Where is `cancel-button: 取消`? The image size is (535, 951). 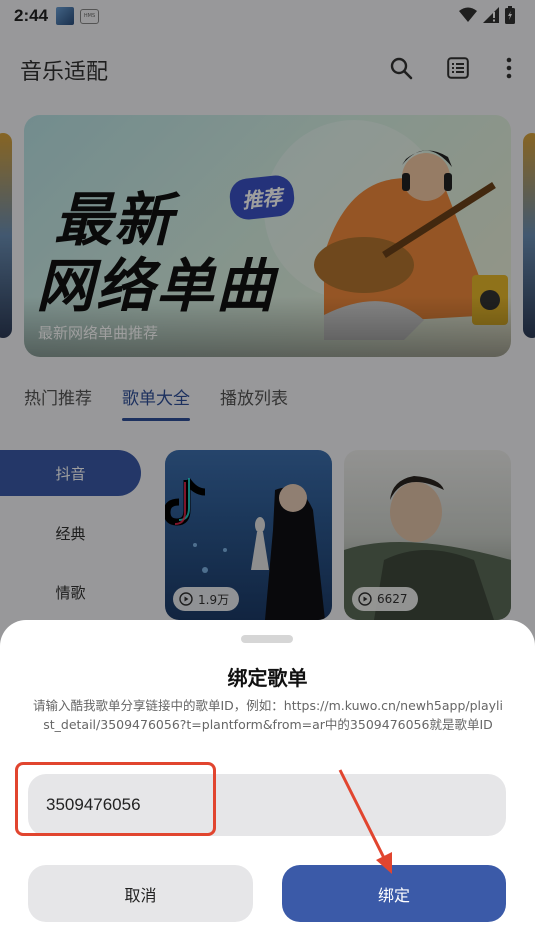
cancel-button: 取消 is located at coordinates (140, 893).